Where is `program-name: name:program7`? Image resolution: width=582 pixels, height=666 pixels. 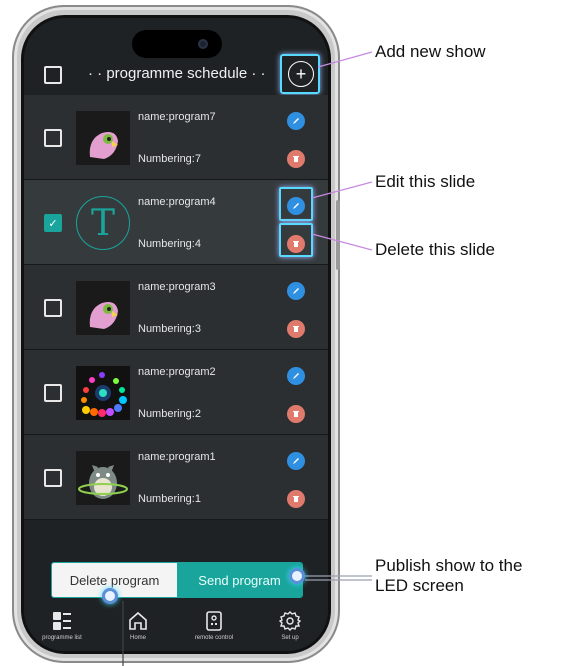
program-name: name:program7 is located at coordinates (177, 117).